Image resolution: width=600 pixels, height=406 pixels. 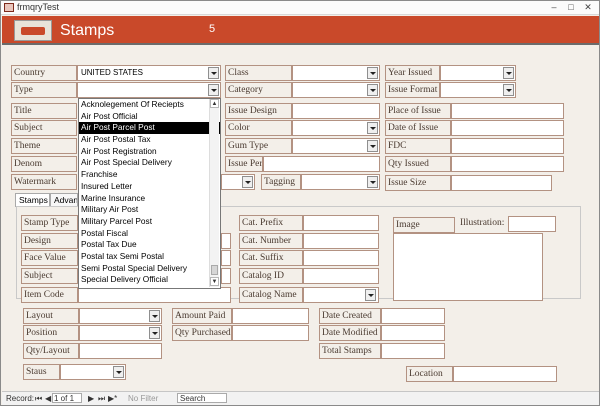 I want to click on tab-advanced: Advanc, so click(x=64, y=200).